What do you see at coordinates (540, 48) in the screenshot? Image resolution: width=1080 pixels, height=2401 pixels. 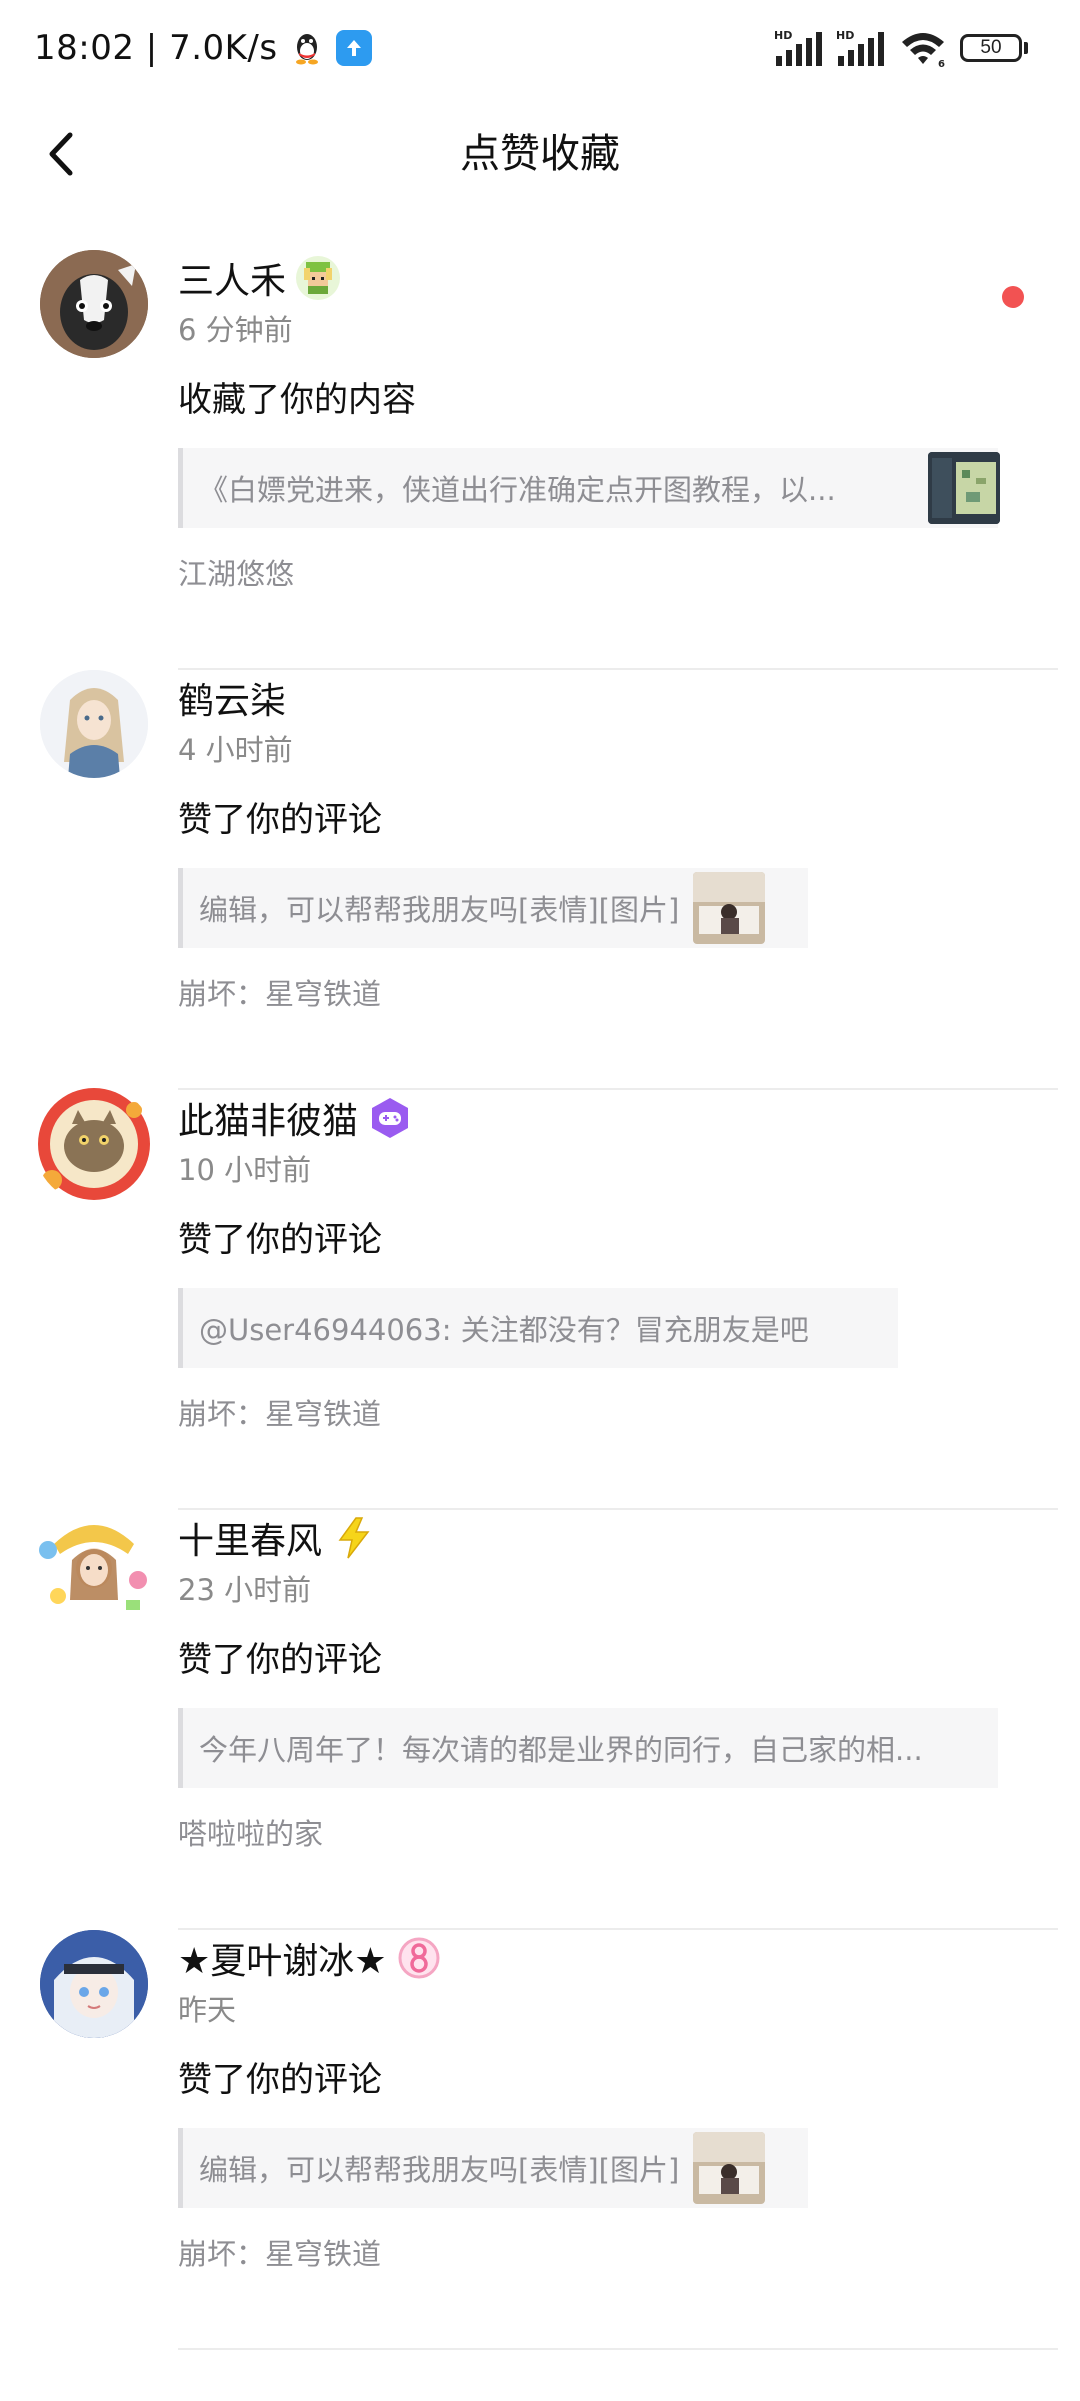 I see `status-bar: 18:02 | 7.0K/s HD HD 6 50` at bounding box center [540, 48].